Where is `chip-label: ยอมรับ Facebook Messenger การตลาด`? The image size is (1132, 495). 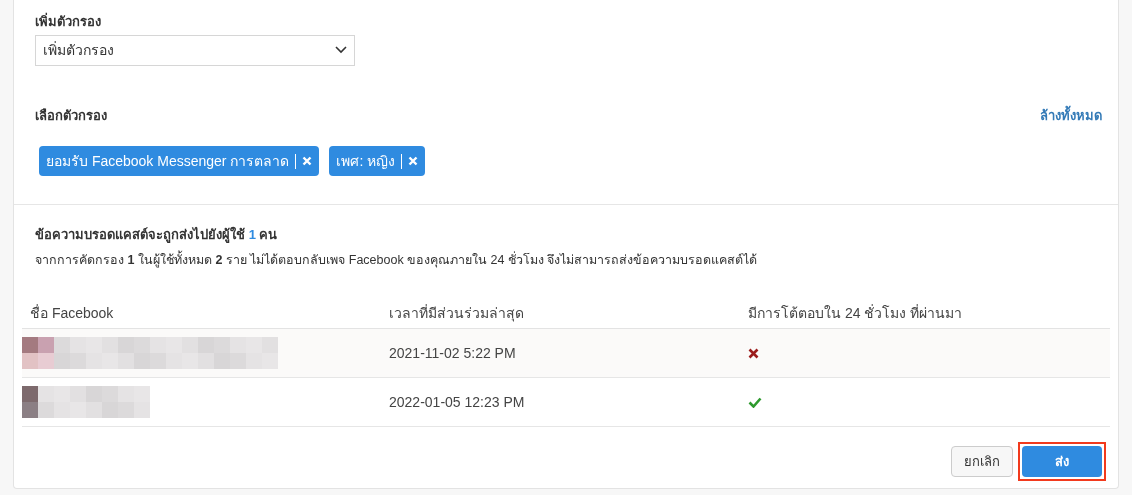
chip-label: ยอมรับ Facebook Messenger การตลาด is located at coordinates (168, 161).